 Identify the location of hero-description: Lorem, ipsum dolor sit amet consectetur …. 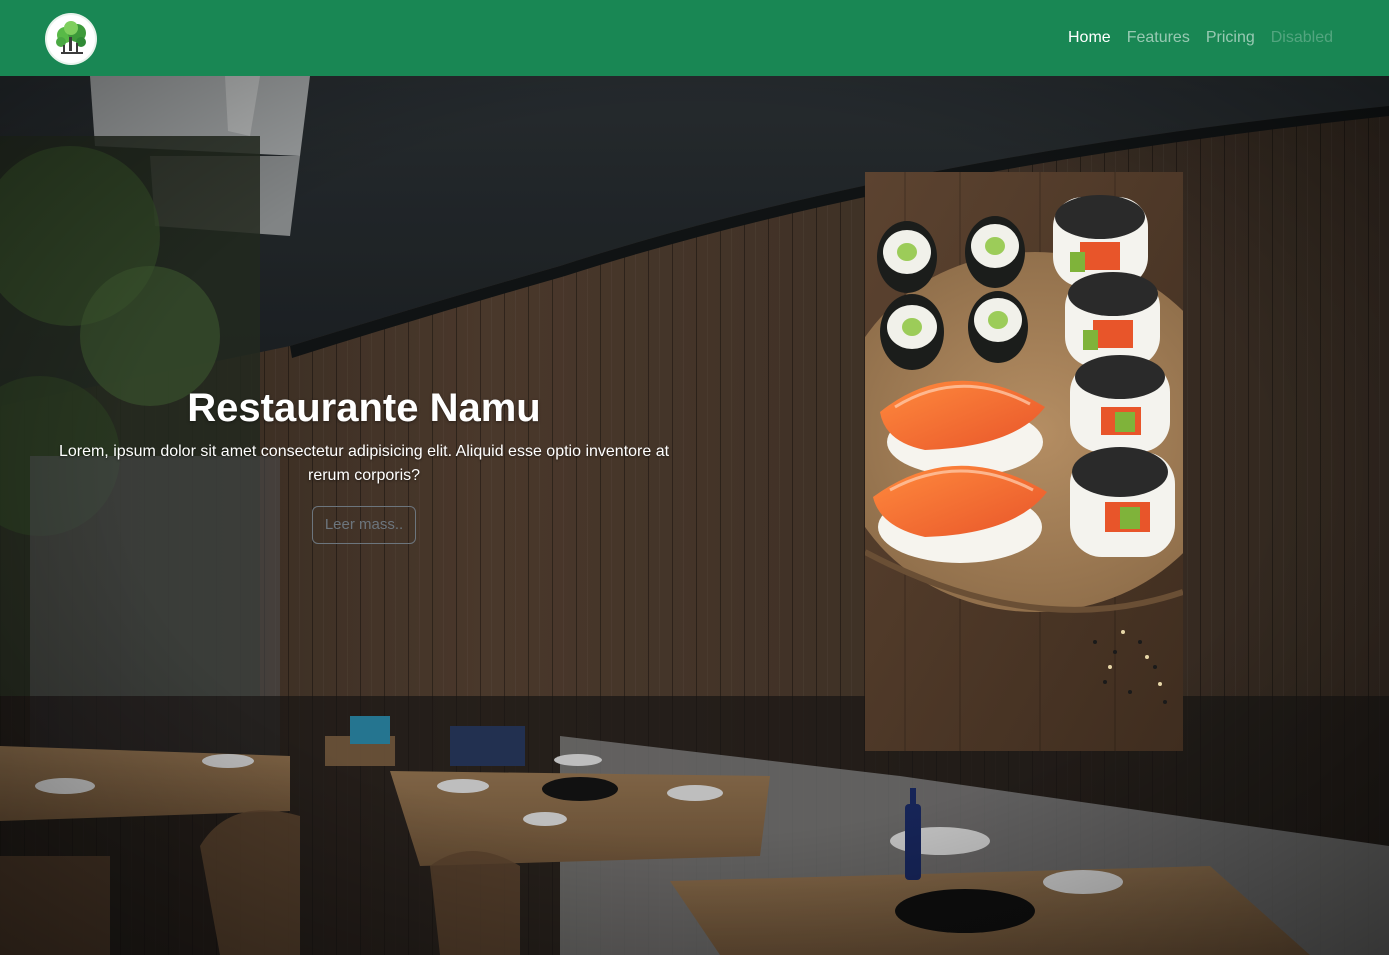
(364, 463).